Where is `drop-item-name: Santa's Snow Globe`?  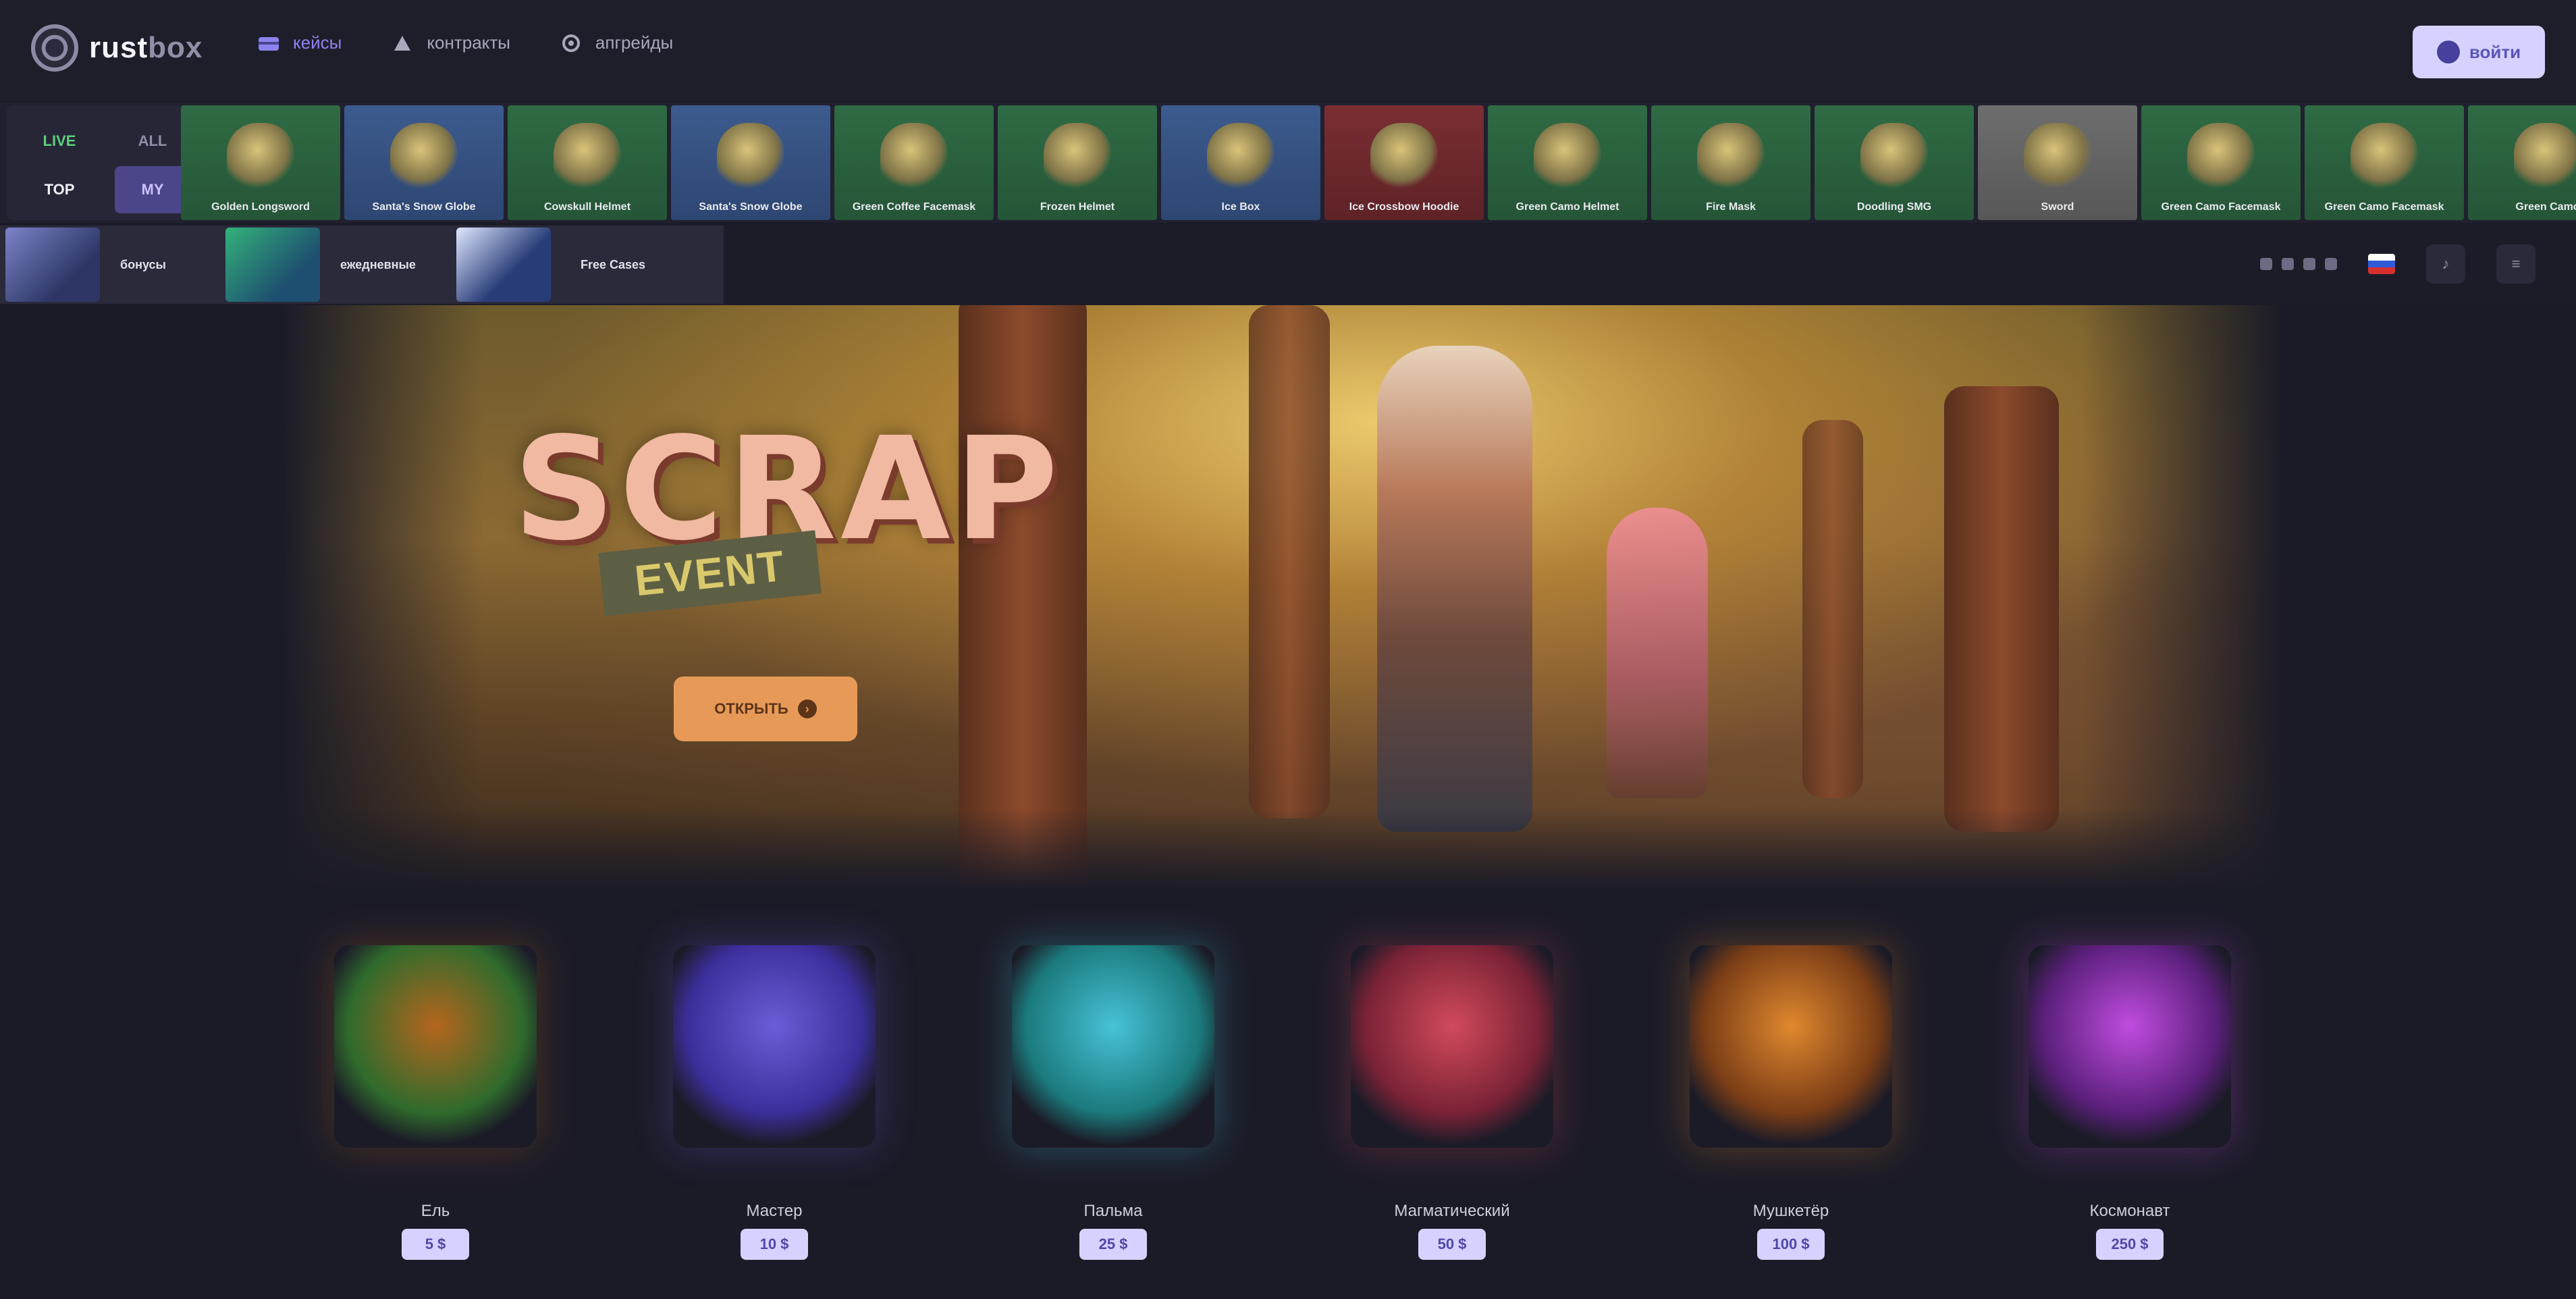
drop-item-name: Santa's Snow Globe is located at coordinates (424, 207).